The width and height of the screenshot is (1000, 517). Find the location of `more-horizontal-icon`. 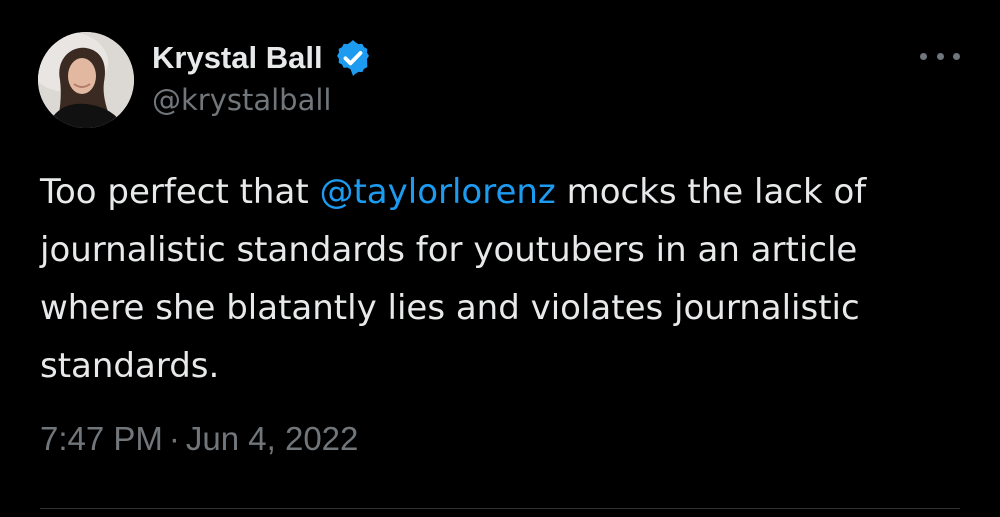

more-horizontal-icon is located at coordinates (923, 56).